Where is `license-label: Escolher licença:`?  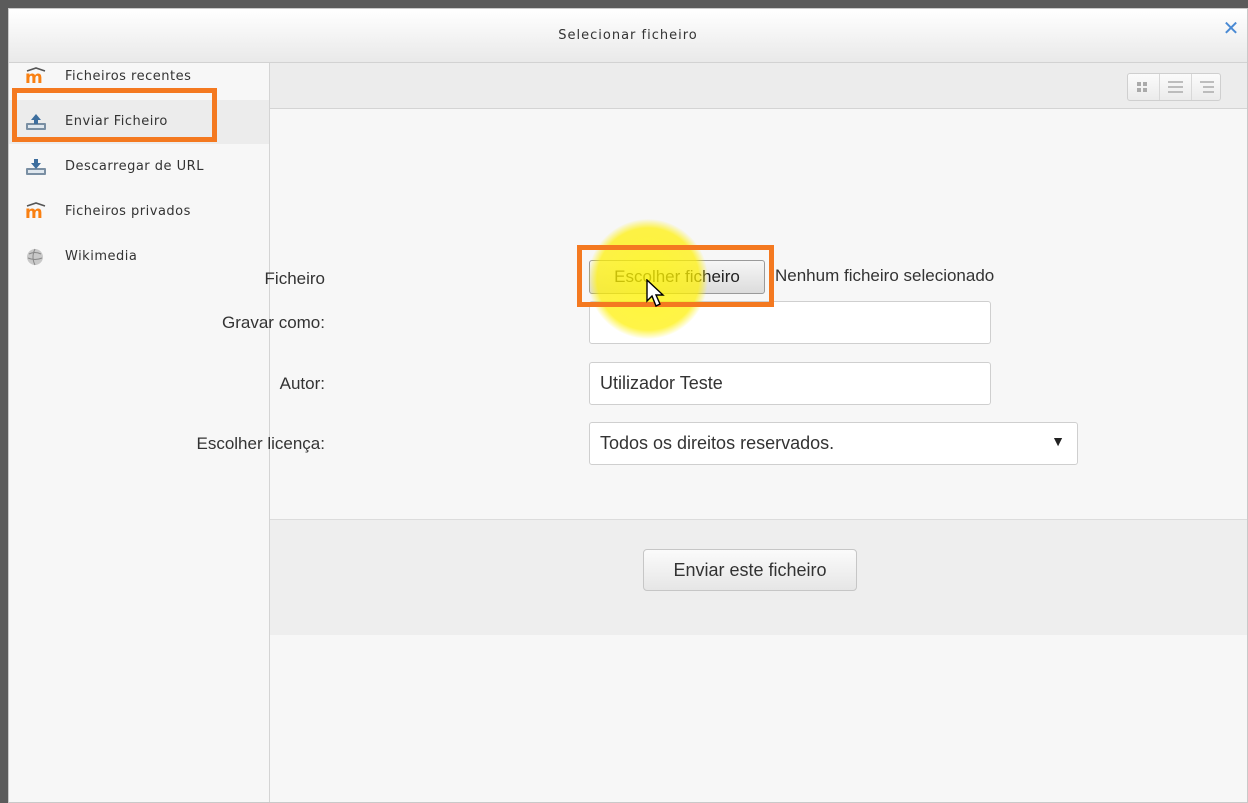
license-label: Escolher licença: is located at coordinates (260, 443).